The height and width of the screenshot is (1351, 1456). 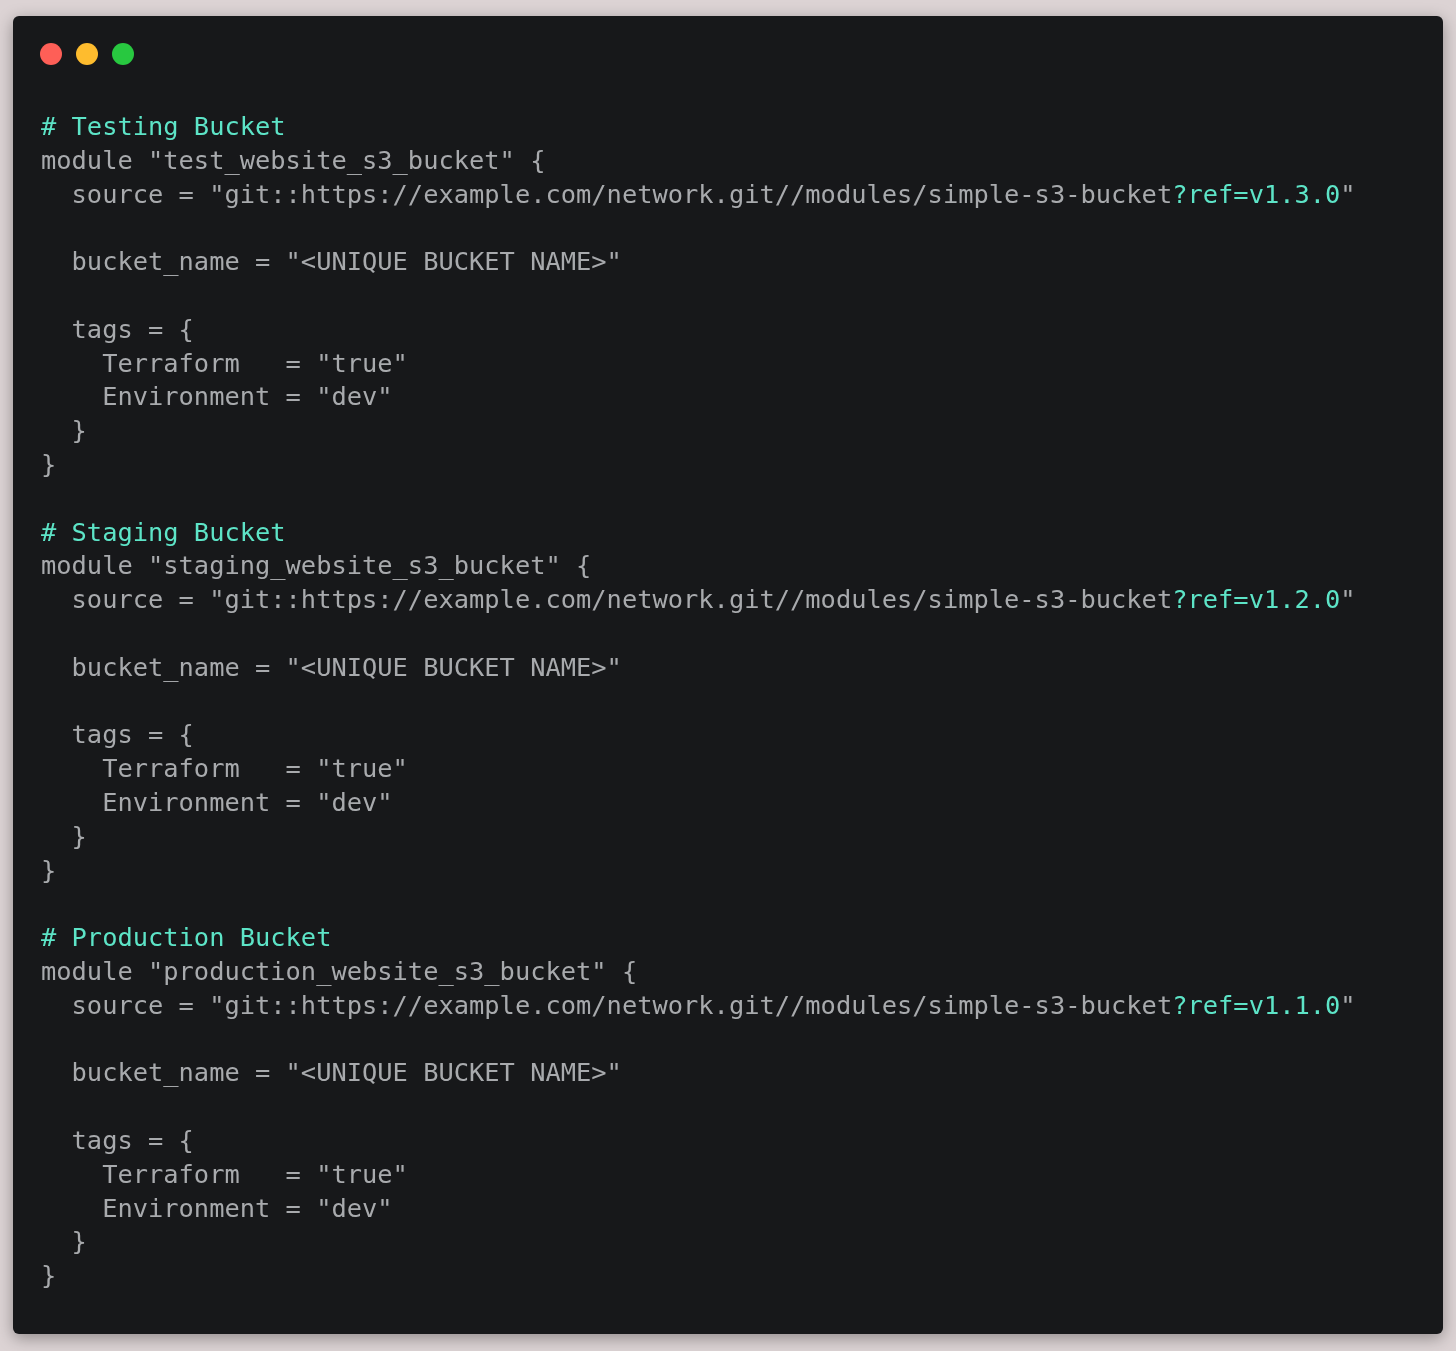 What do you see at coordinates (123, 54) in the screenshot?
I see `maximize-button` at bounding box center [123, 54].